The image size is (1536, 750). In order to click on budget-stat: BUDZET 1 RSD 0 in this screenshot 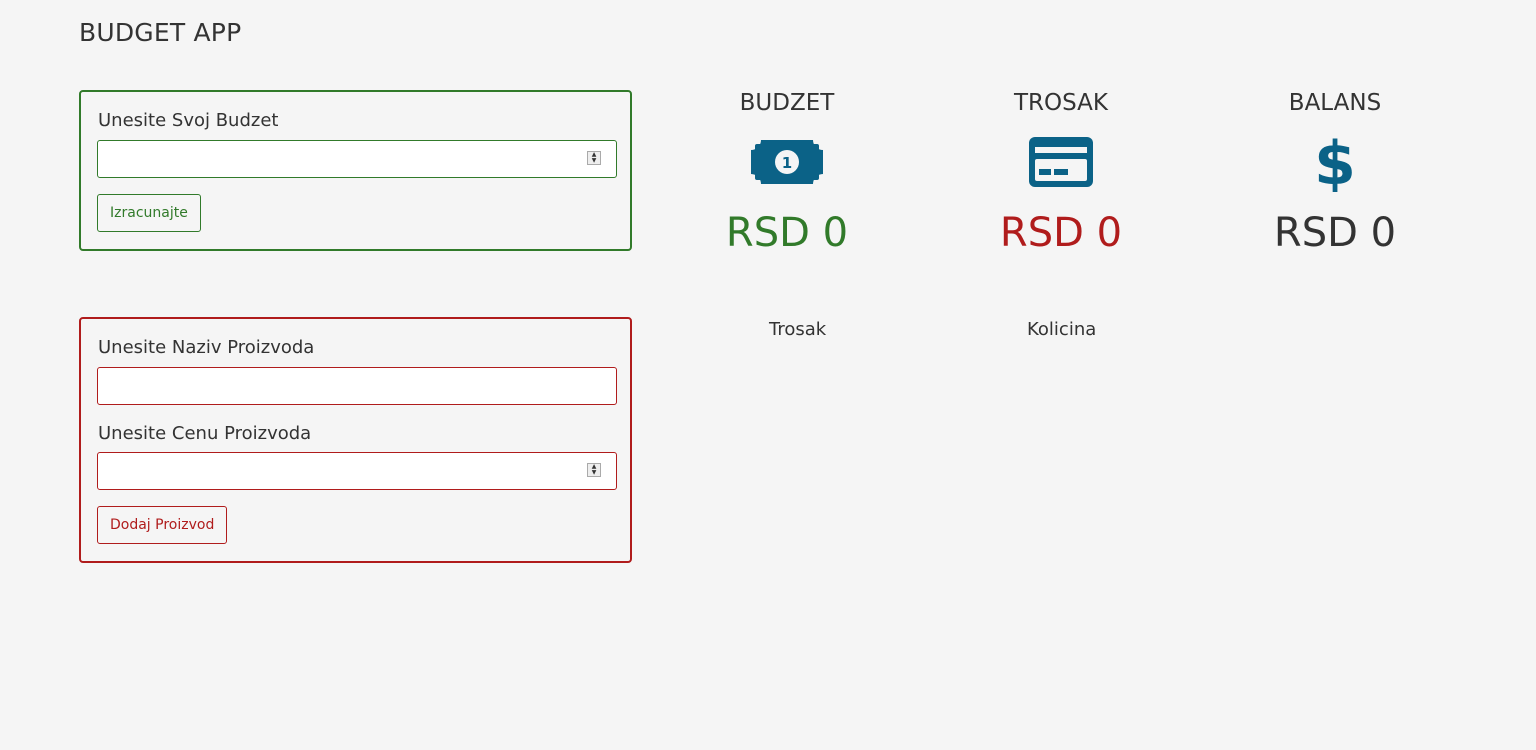, I will do `click(787, 173)`.